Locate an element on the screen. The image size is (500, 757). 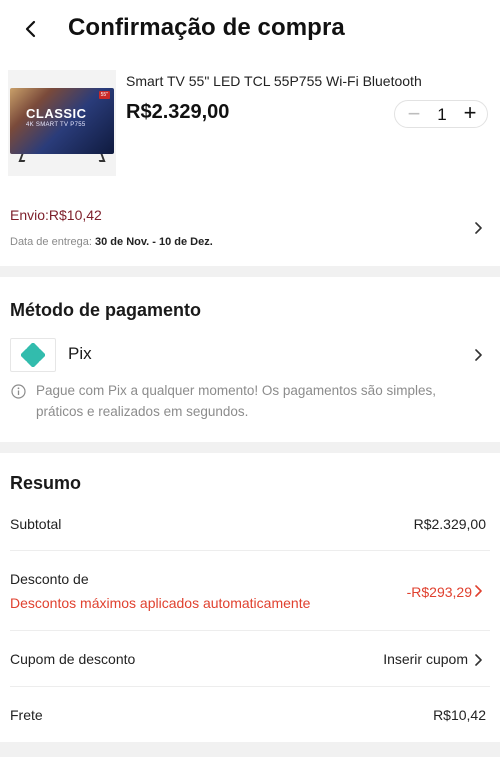
bottom-divider is located at coordinates (250, 749).